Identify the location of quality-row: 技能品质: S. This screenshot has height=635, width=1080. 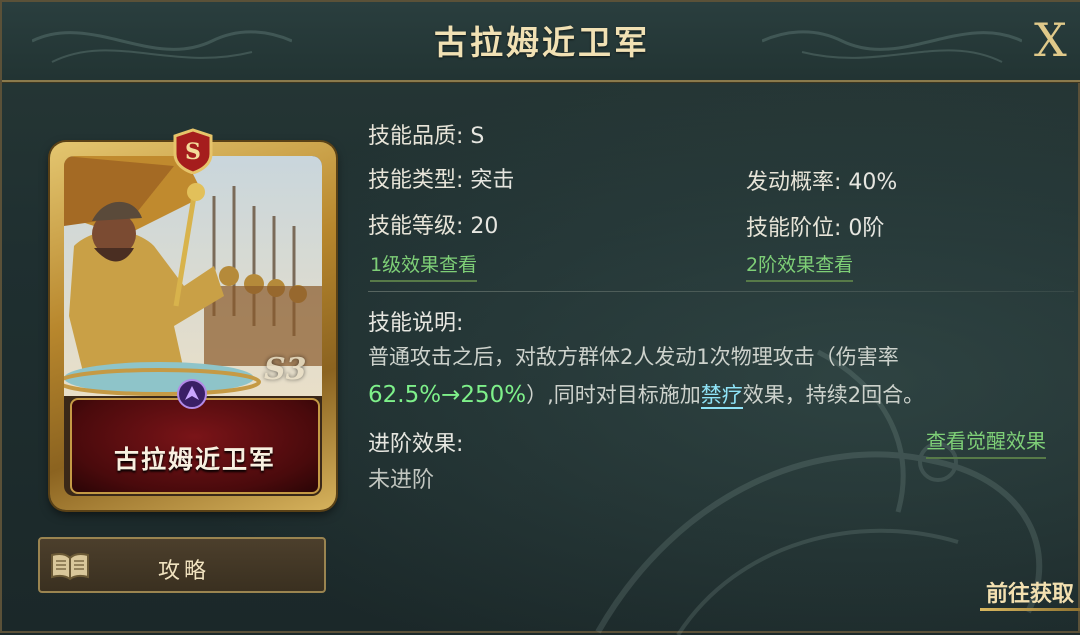
(426, 134).